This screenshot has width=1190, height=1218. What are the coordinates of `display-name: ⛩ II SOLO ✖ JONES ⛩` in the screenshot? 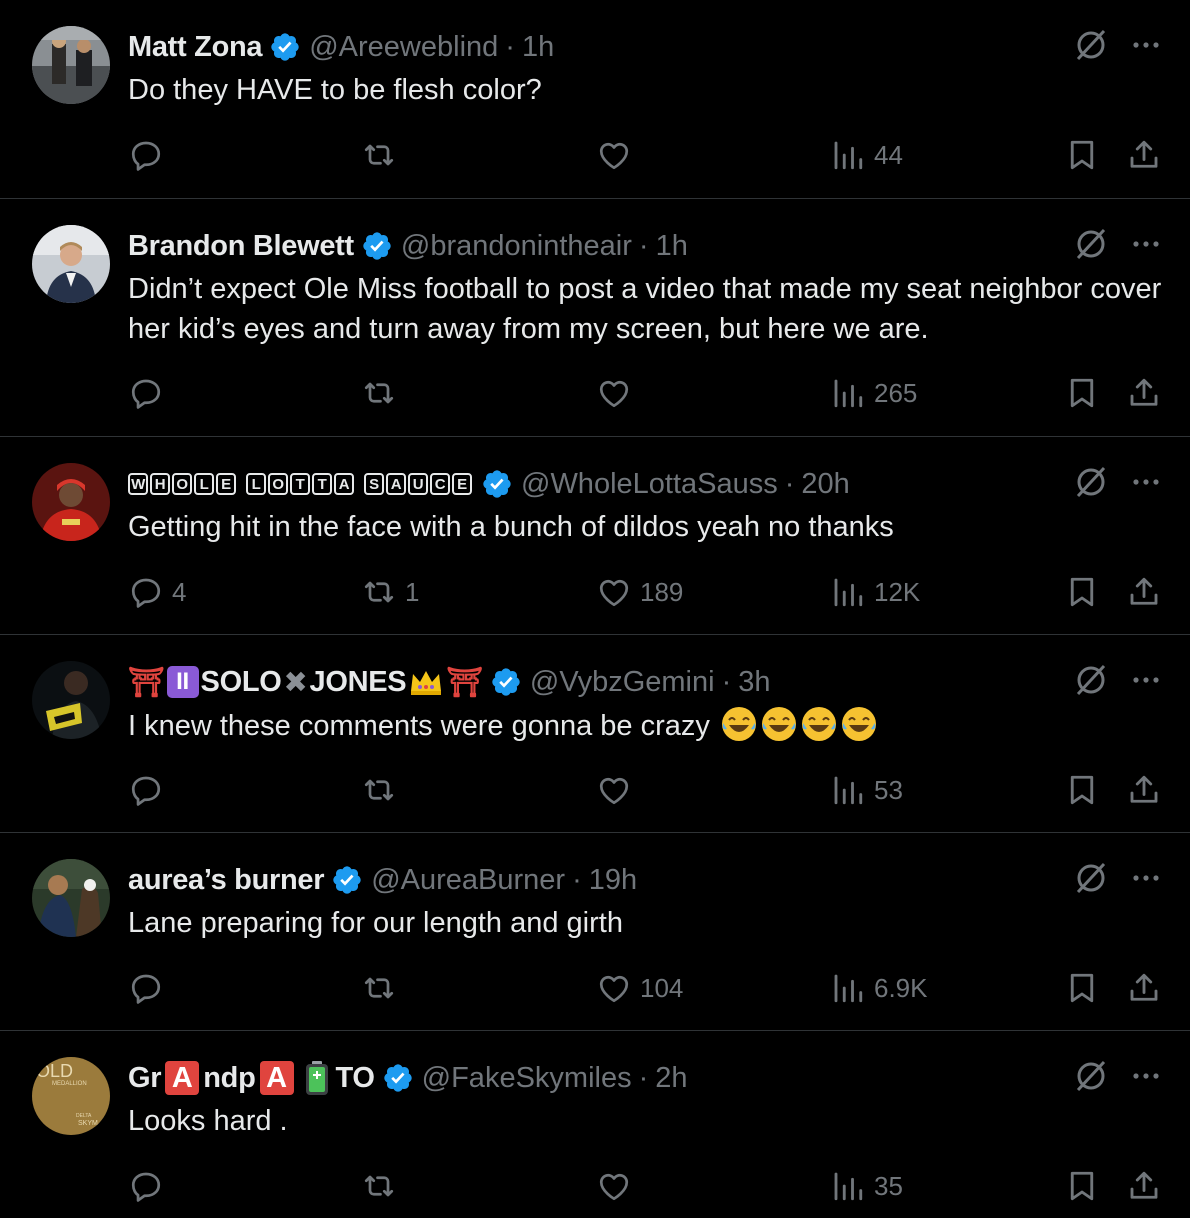 It's located at (305, 682).